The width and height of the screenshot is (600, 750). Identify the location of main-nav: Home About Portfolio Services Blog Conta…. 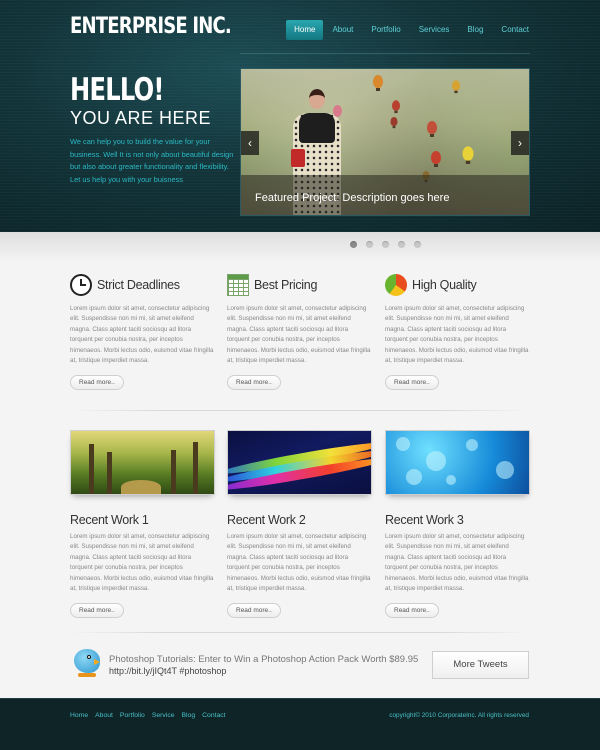
(412, 30).